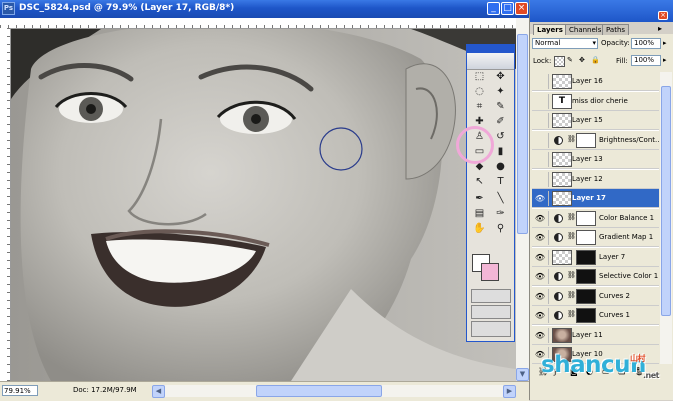 This screenshot has width=673, height=401. I want to click on layer-row: 👁 ⛓ Color Balance 1, so click(595, 218).